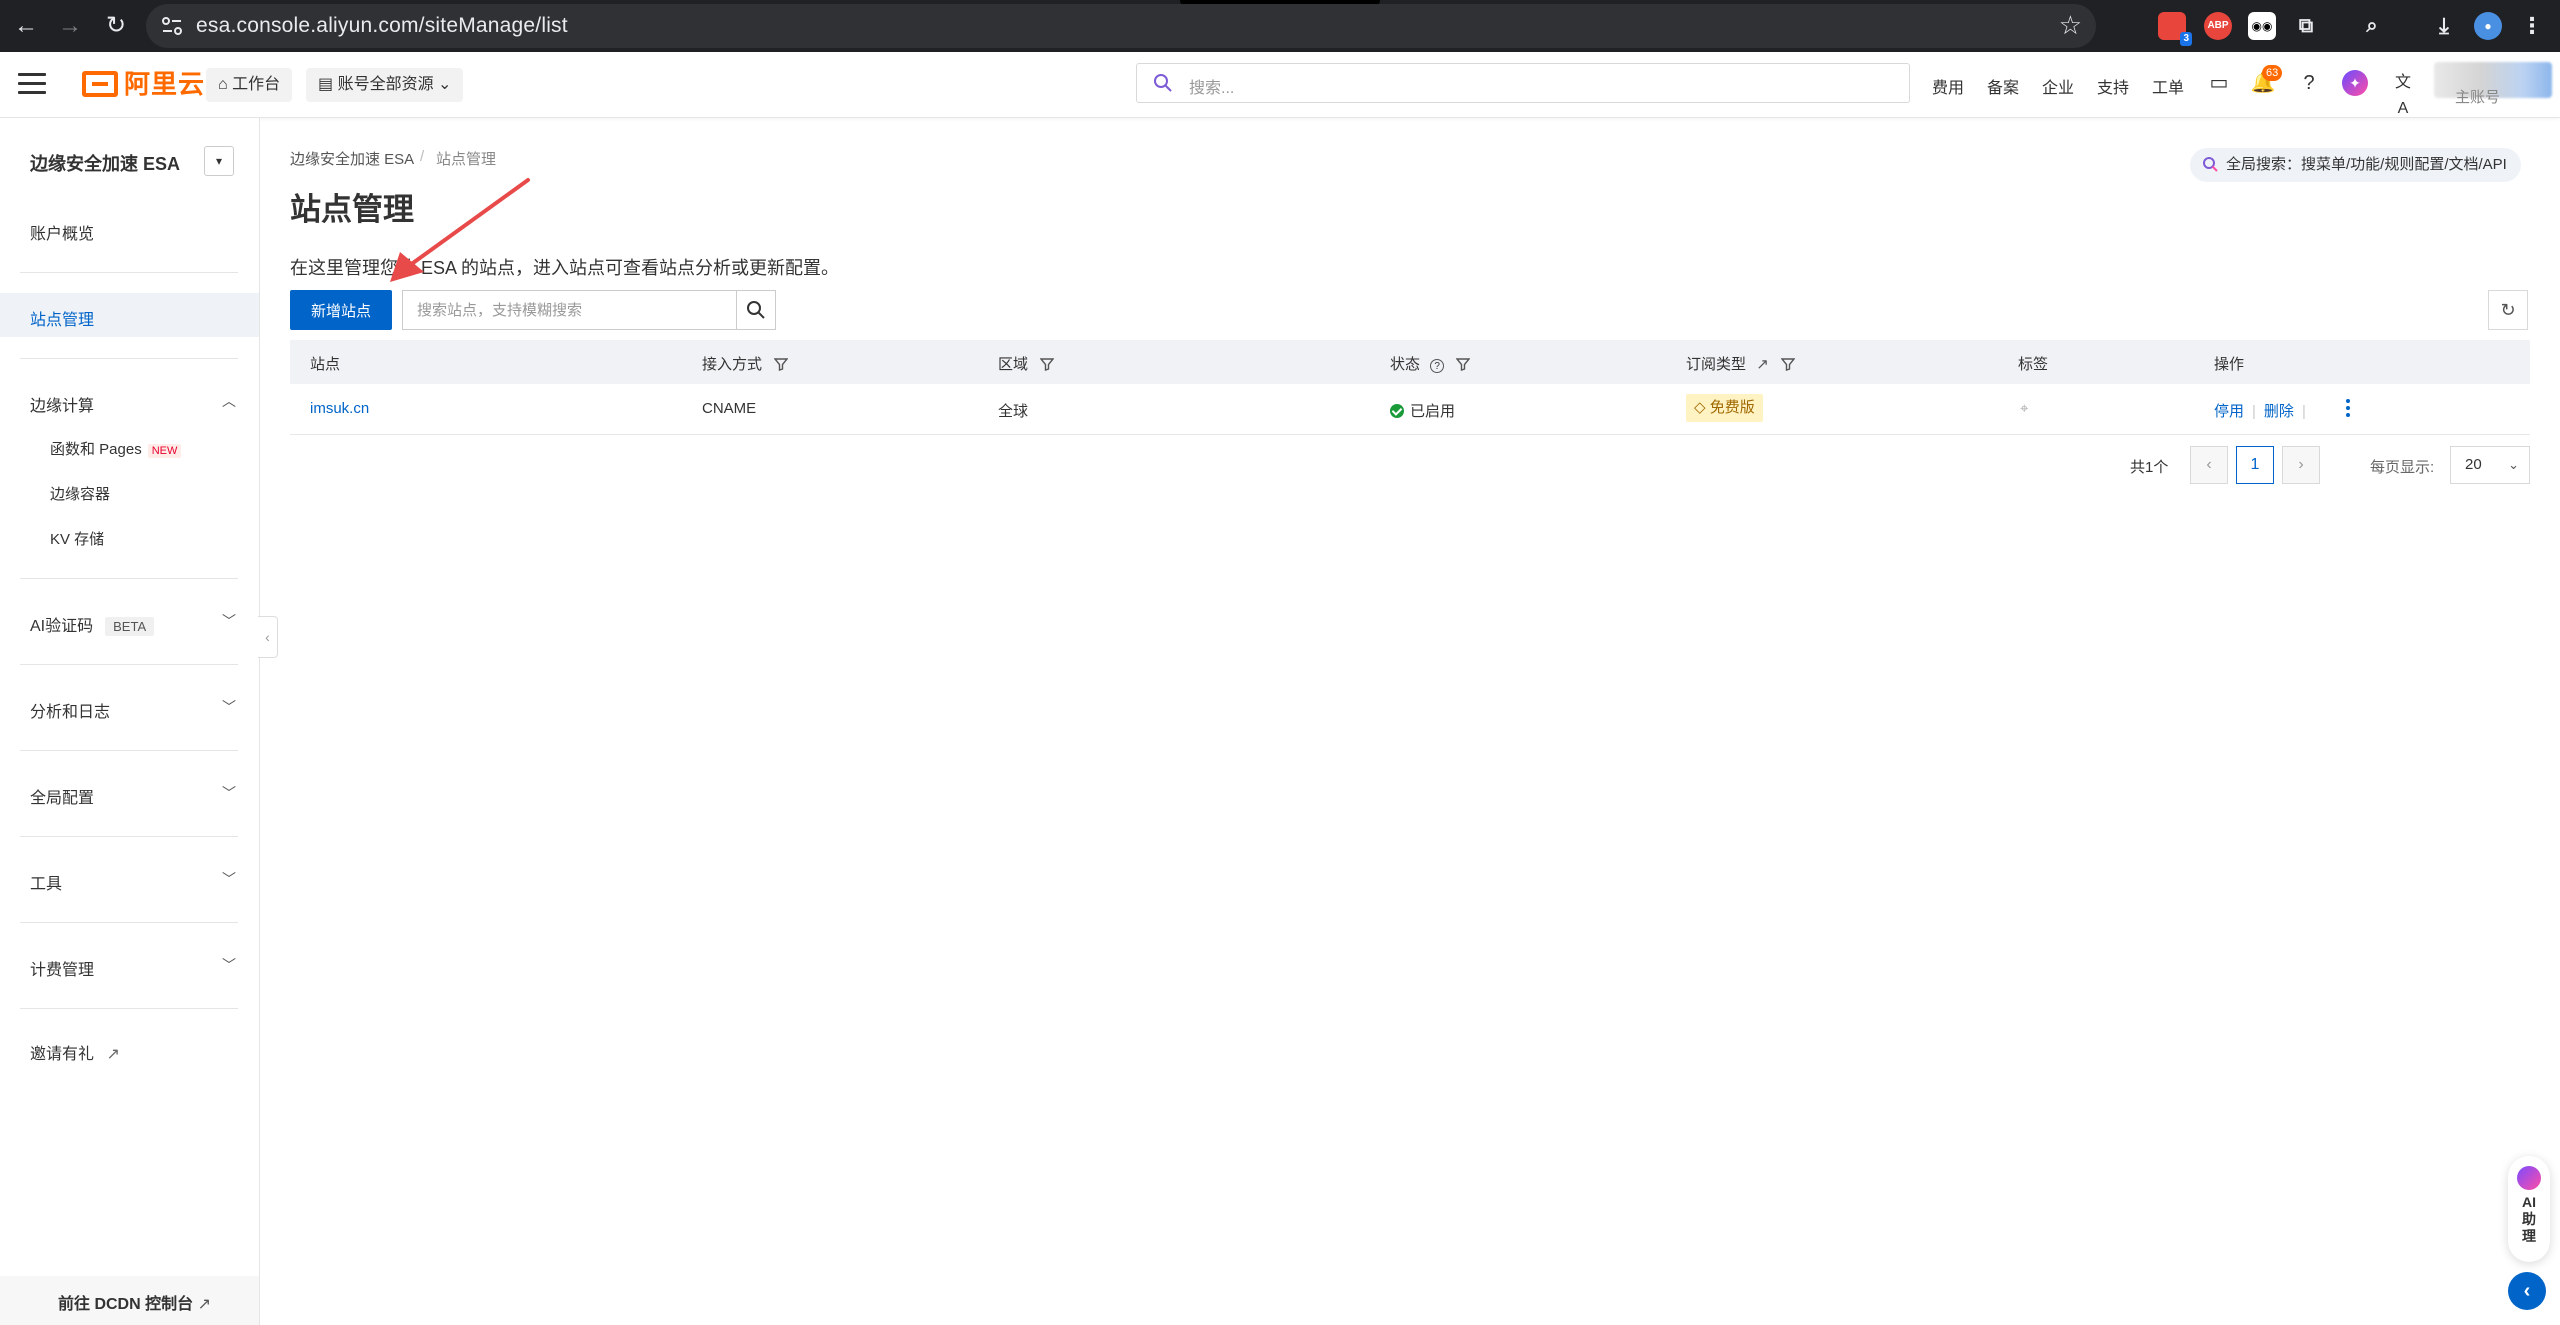  I want to click on ai-assistant-icon: ✦, so click(2355, 83).